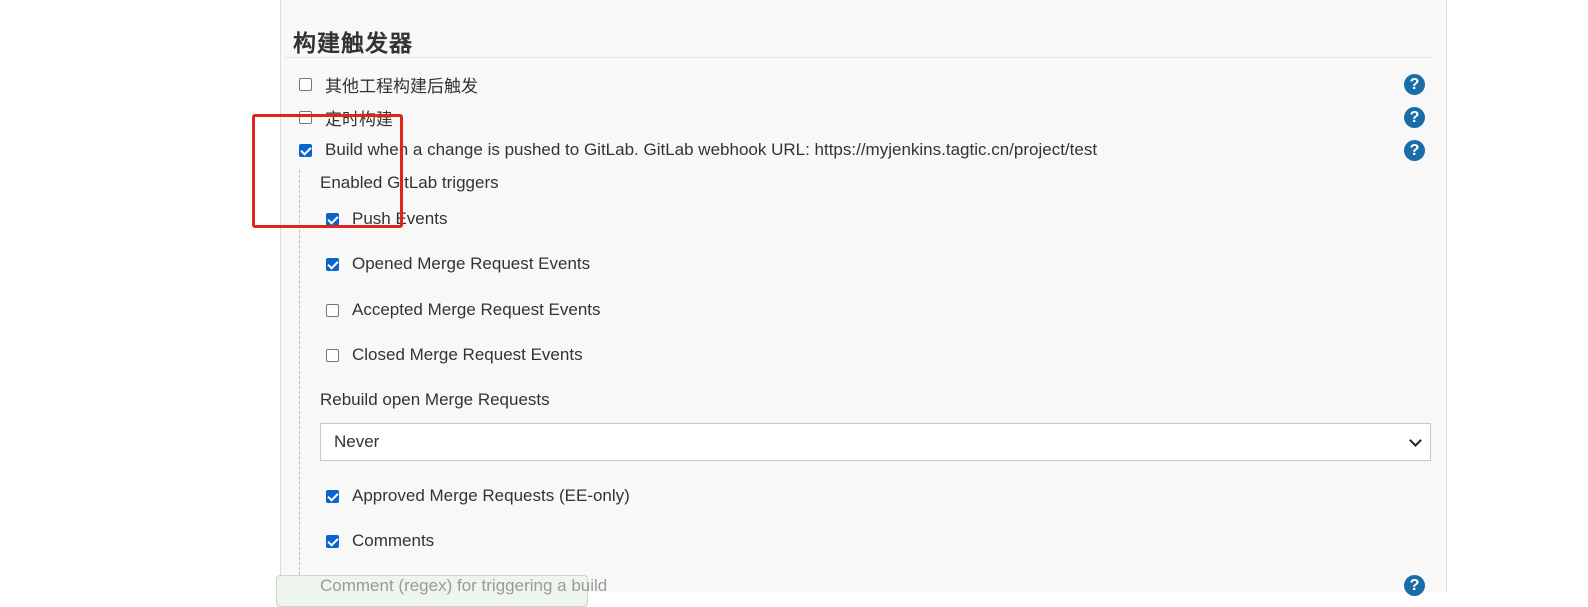  I want to click on opened-mr-events-label: Opened Merge Request Events, so click(471, 263).